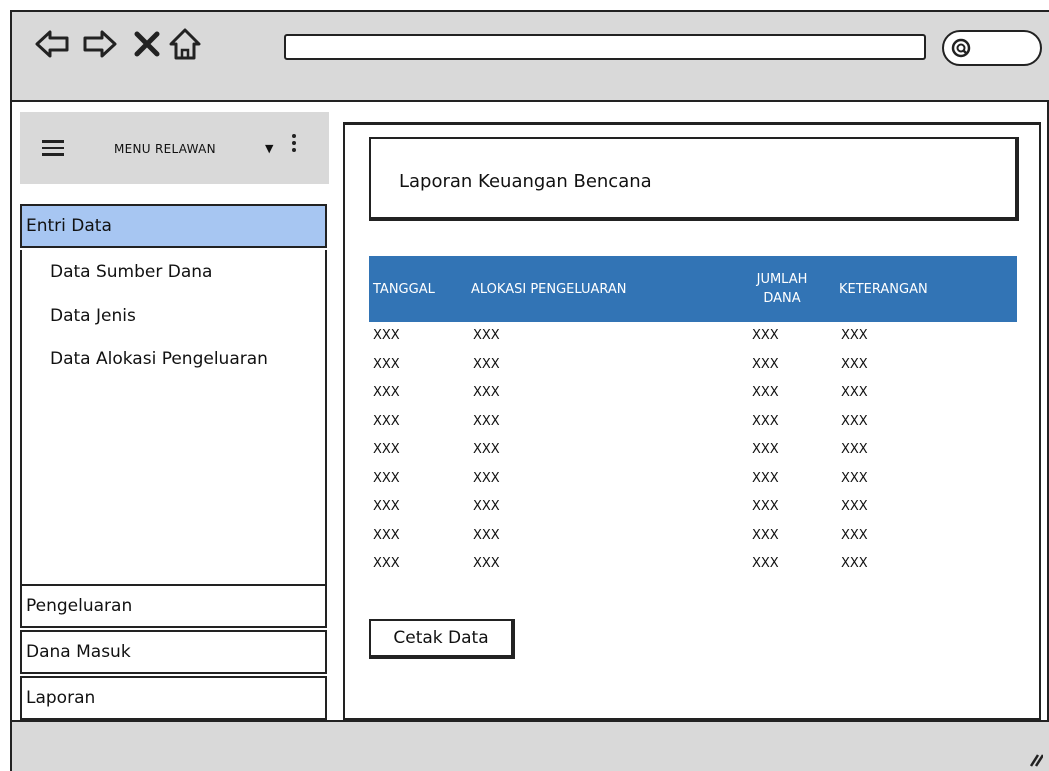 This screenshot has height=771, width=1049. What do you see at coordinates (605, 47) in the screenshot?
I see `url-input` at bounding box center [605, 47].